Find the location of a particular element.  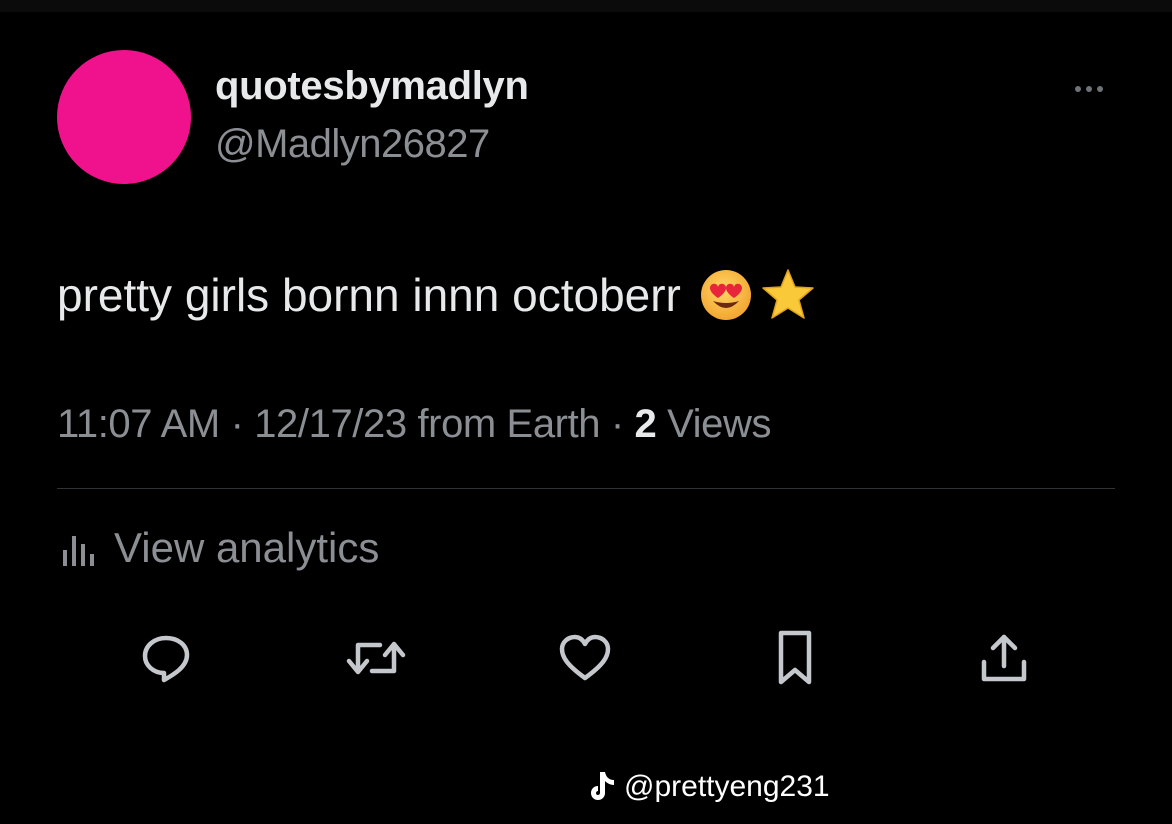

like-button is located at coordinates (585, 658).